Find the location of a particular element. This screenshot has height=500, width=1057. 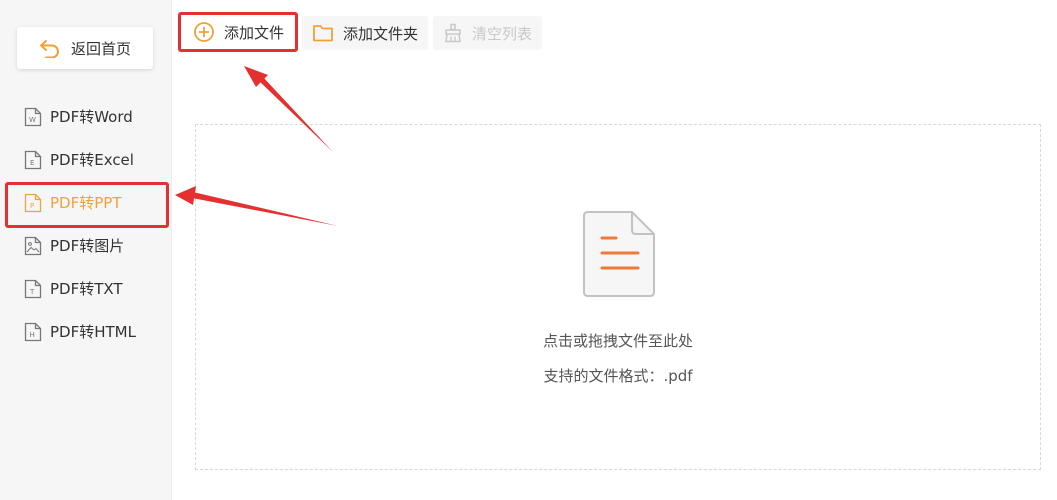

svg-text: W is located at coordinates (32, 120).